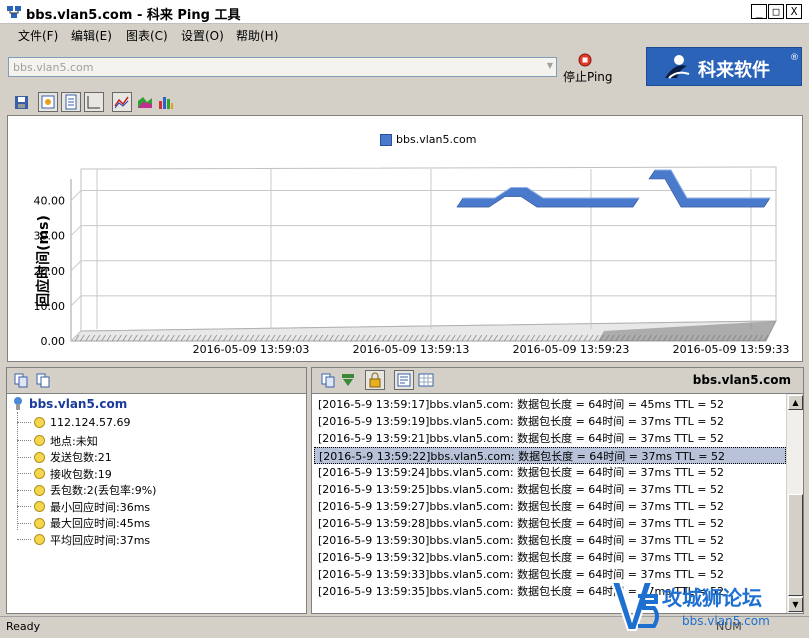  I want to click on tree-item: 最小回应时间:36ms, so click(83, 507).